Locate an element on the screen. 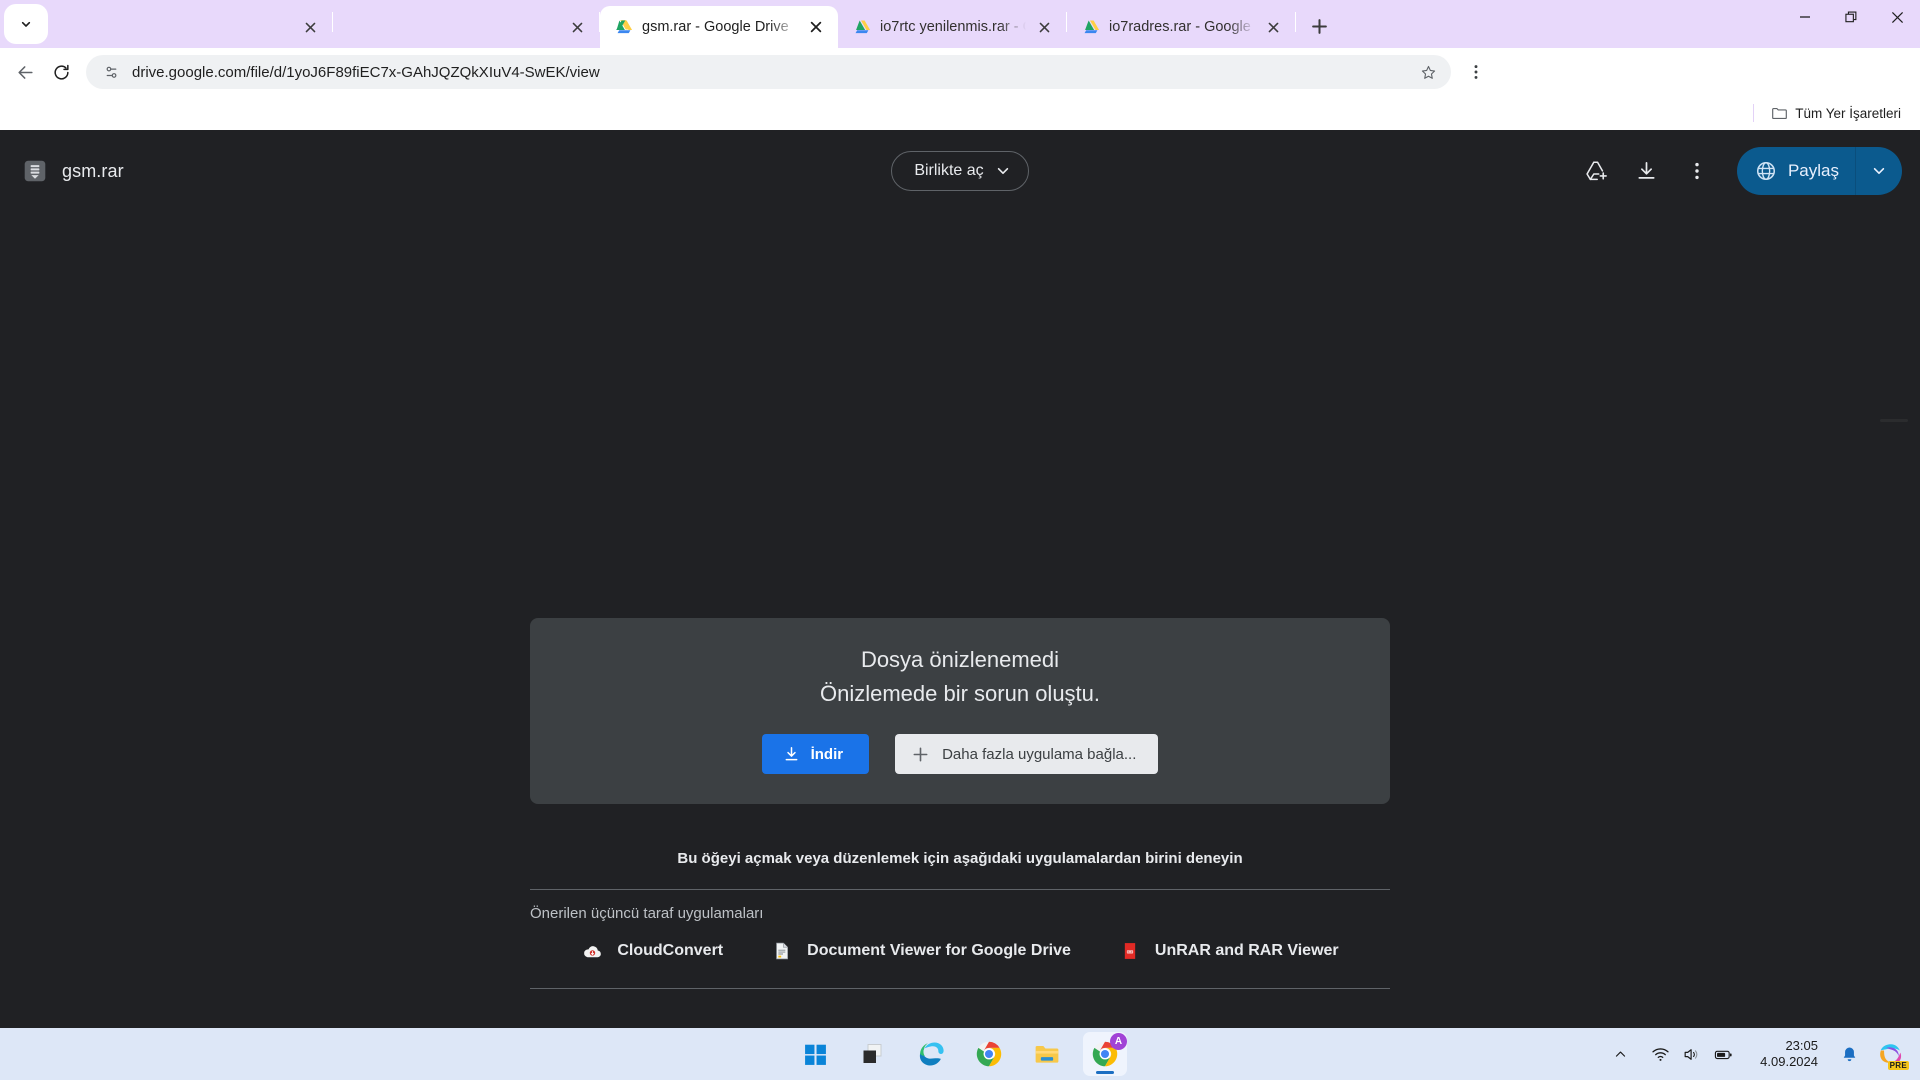 This screenshot has width=1920, height=1080. google-chrome-button is located at coordinates (989, 1054).